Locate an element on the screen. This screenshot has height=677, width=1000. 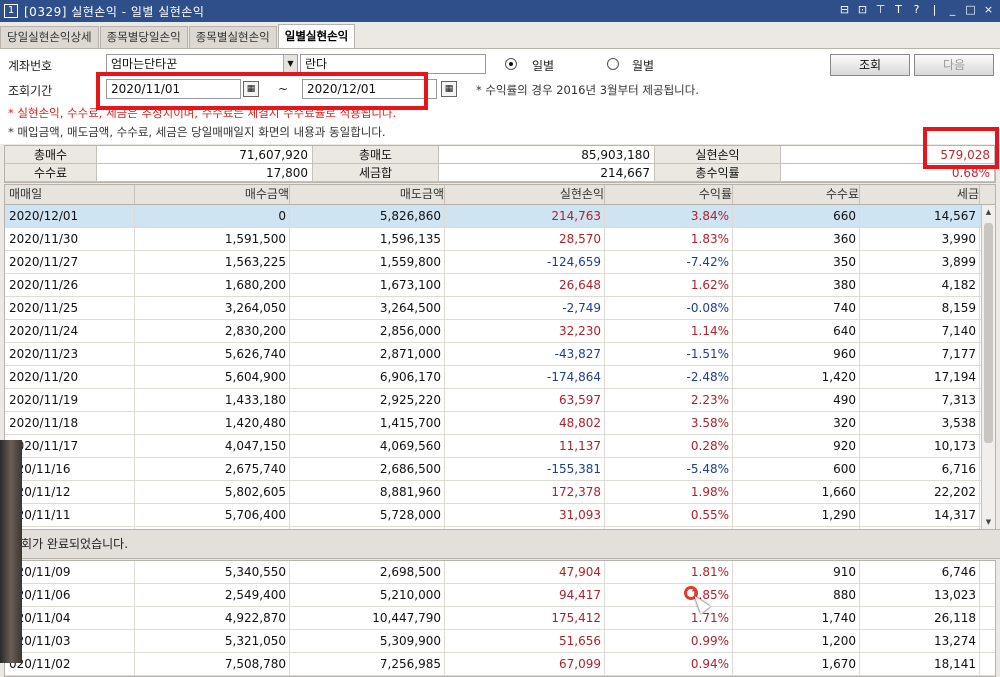
cell-tax: 17,194 is located at coordinates (920, 377).